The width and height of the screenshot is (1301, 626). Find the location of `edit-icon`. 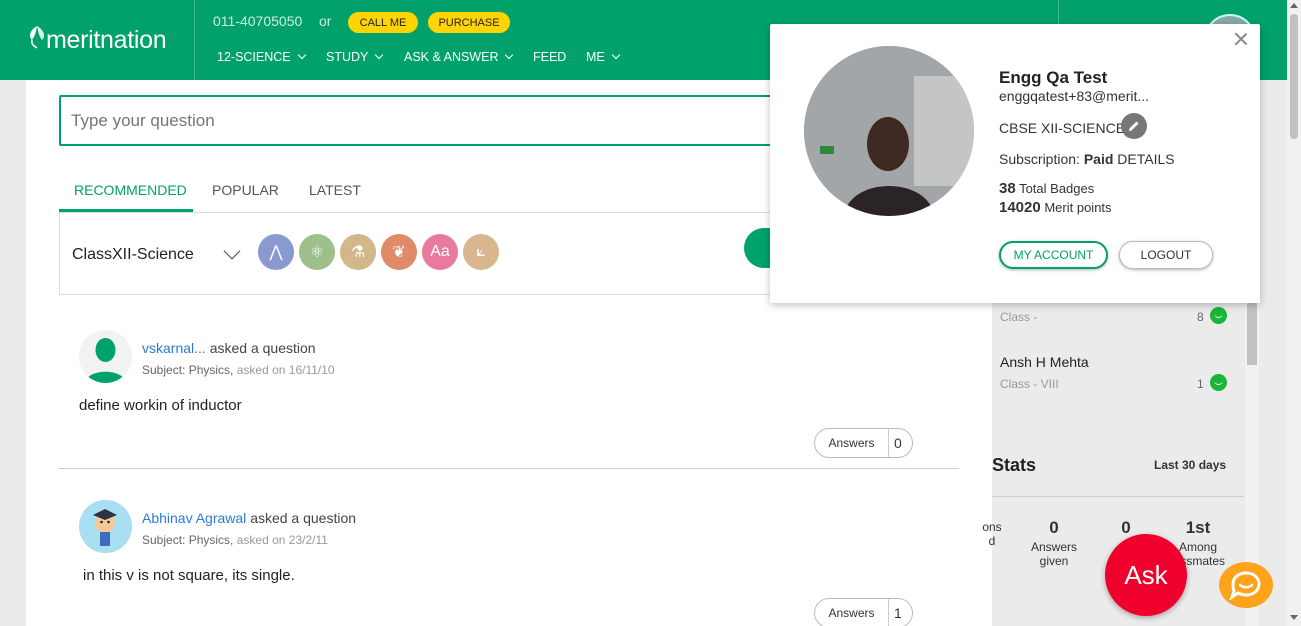

edit-icon is located at coordinates (1134, 126).